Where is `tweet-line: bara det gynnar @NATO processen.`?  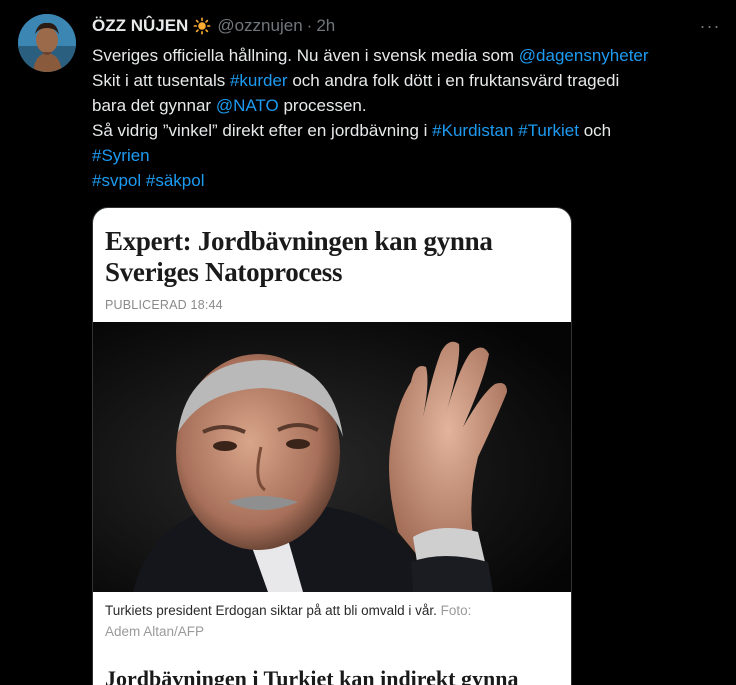
tweet-line: bara det gynnar @NATO processen. is located at coordinates (412, 105).